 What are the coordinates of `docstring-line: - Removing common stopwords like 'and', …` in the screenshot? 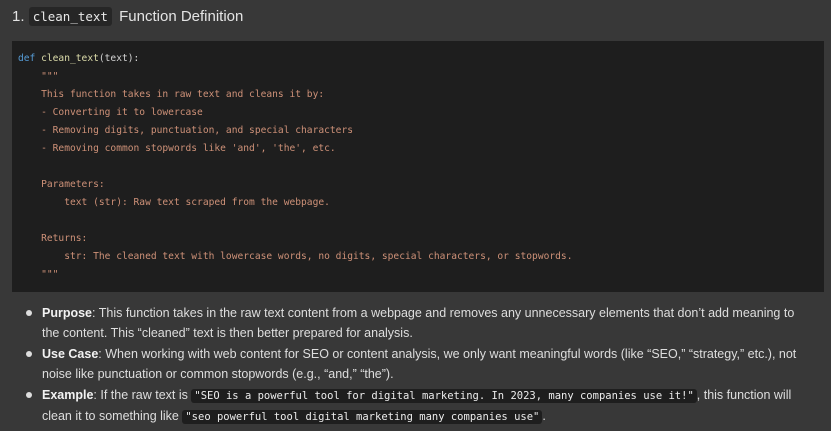 It's located at (177, 148).